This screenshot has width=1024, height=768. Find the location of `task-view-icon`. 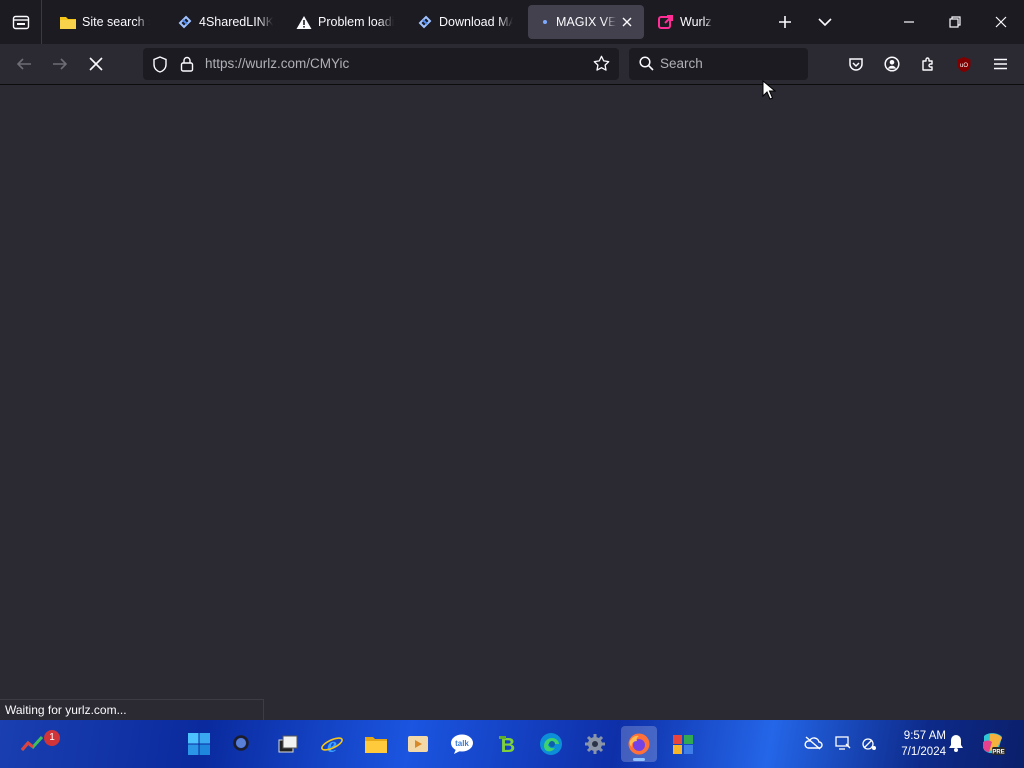

task-view-icon is located at coordinates (288, 744).